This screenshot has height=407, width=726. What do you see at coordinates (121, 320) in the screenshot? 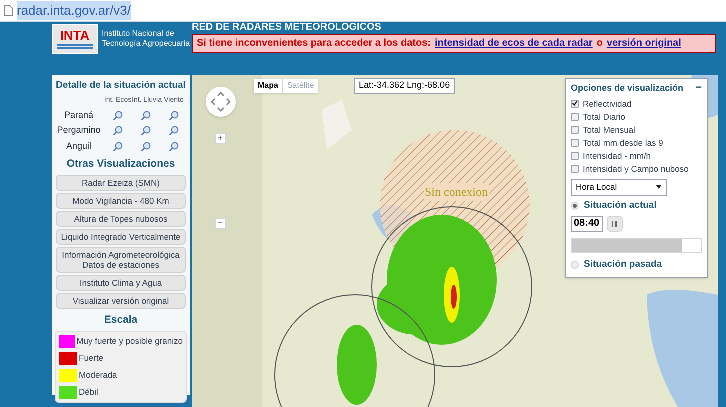
I see `section-title: Escala` at bounding box center [121, 320].